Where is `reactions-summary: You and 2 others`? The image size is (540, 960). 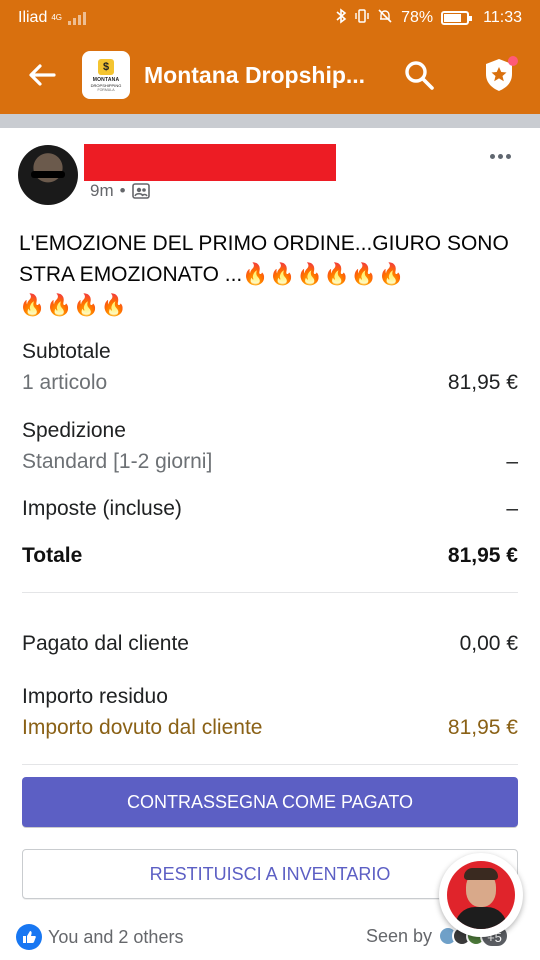 reactions-summary: You and 2 others is located at coordinates (99, 937).